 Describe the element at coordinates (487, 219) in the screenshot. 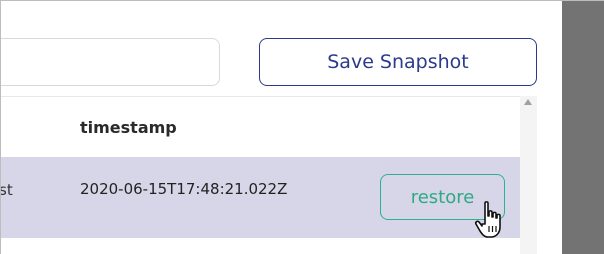

I see `hand-pointer-icon` at that location.